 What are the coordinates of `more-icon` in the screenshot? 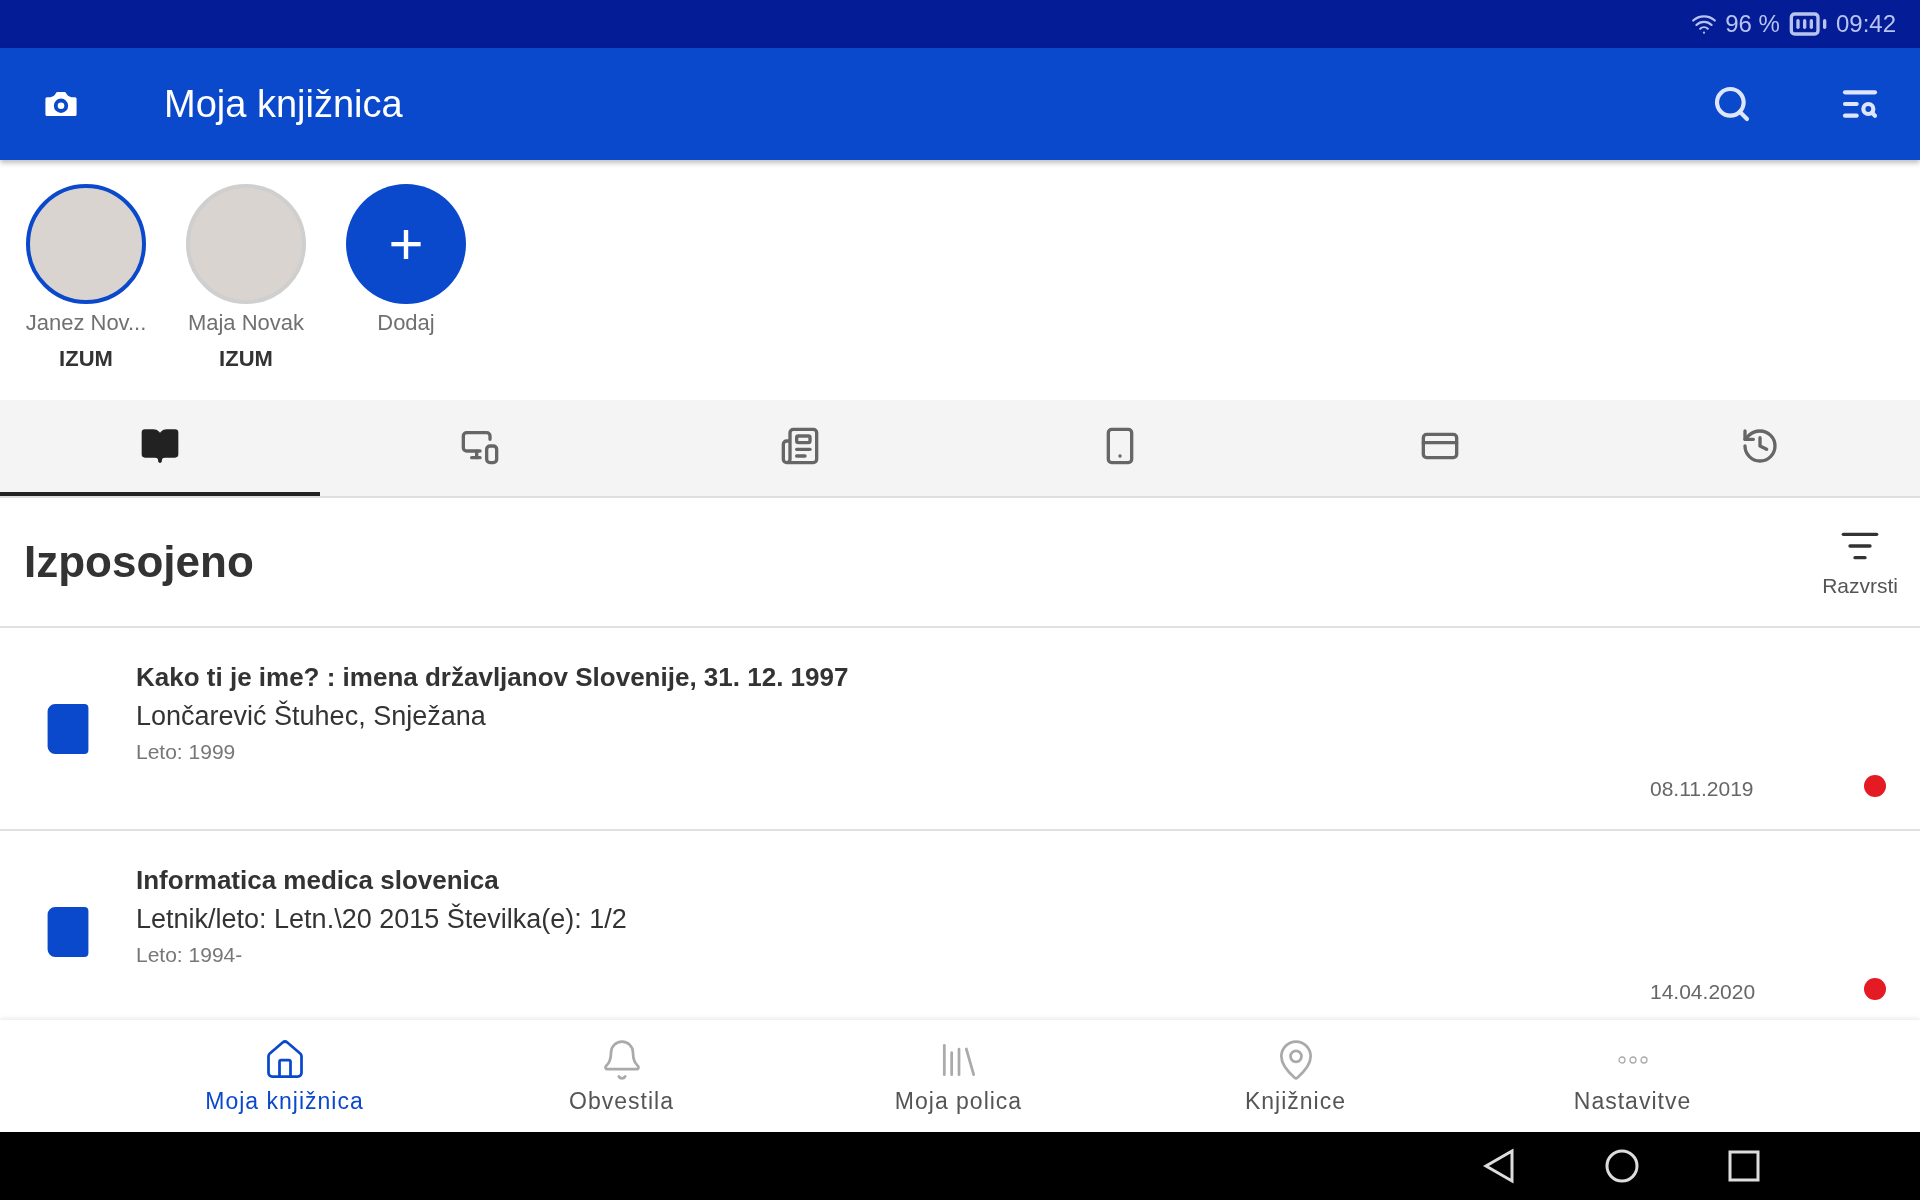 It's located at (1632, 1059).